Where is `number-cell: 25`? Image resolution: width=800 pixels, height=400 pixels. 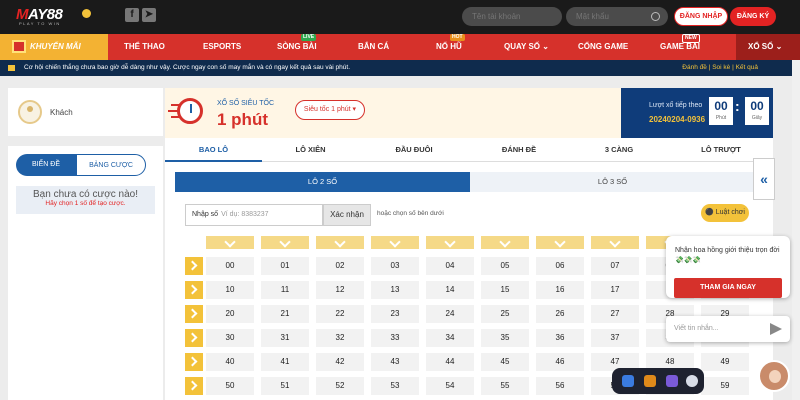 number-cell: 25 is located at coordinates (505, 314).